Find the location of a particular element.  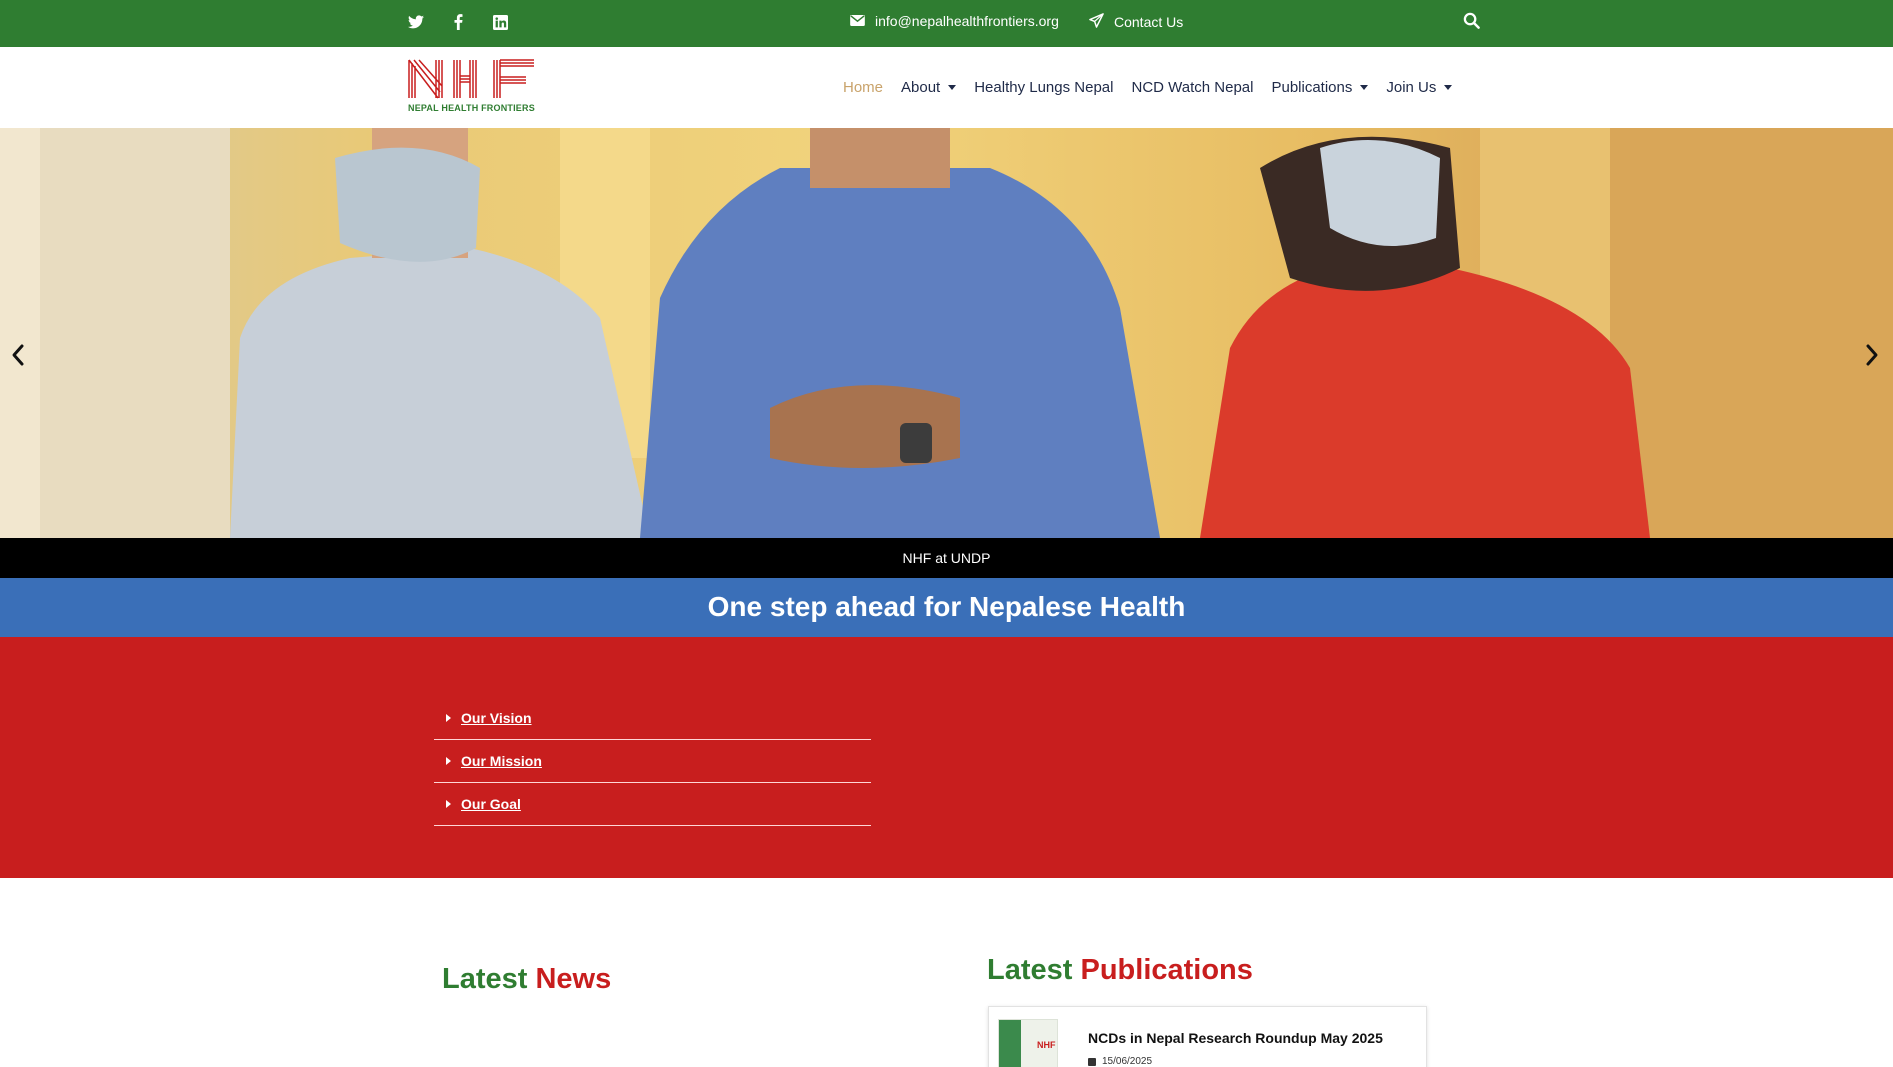

search-icon is located at coordinates (1473, 22).